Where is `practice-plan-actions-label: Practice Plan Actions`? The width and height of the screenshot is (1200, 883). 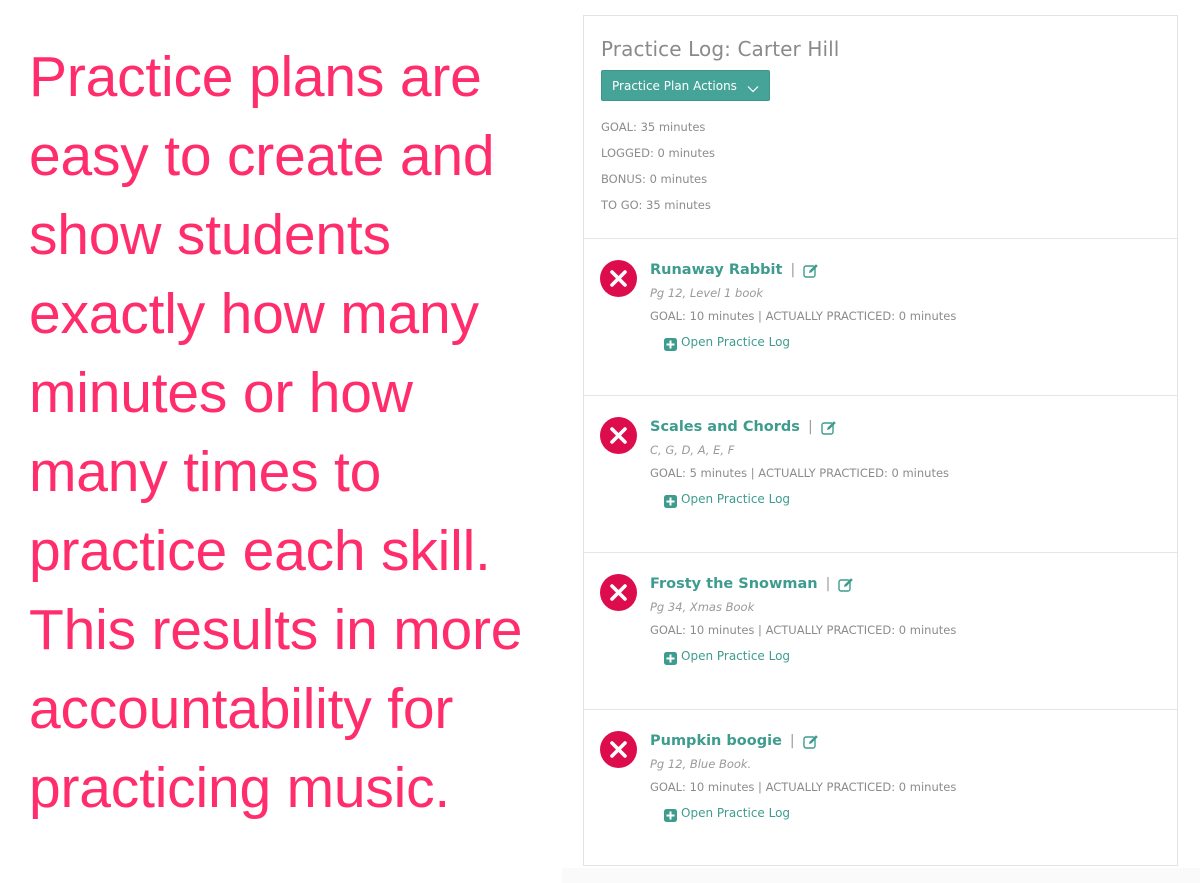 practice-plan-actions-label: Practice Plan Actions is located at coordinates (674, 85).